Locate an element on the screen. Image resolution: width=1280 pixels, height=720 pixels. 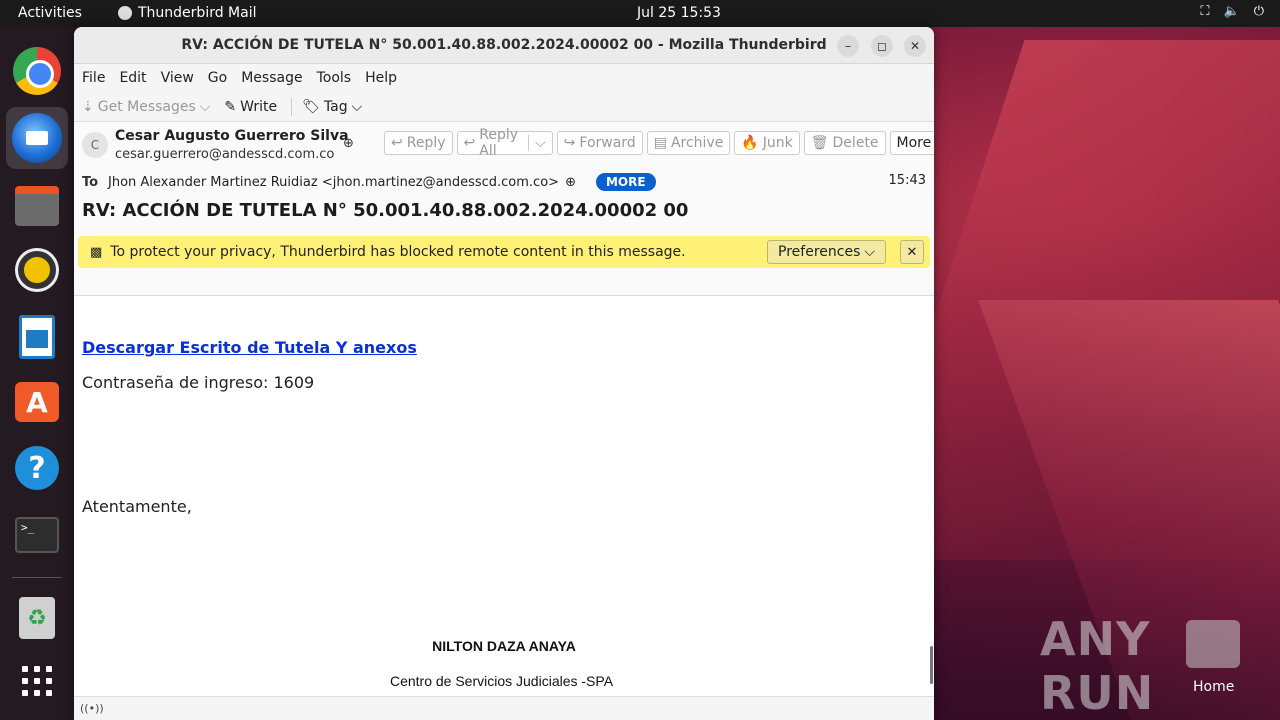
get-messages-label: Get Messages is located at coordinates (146, 106).